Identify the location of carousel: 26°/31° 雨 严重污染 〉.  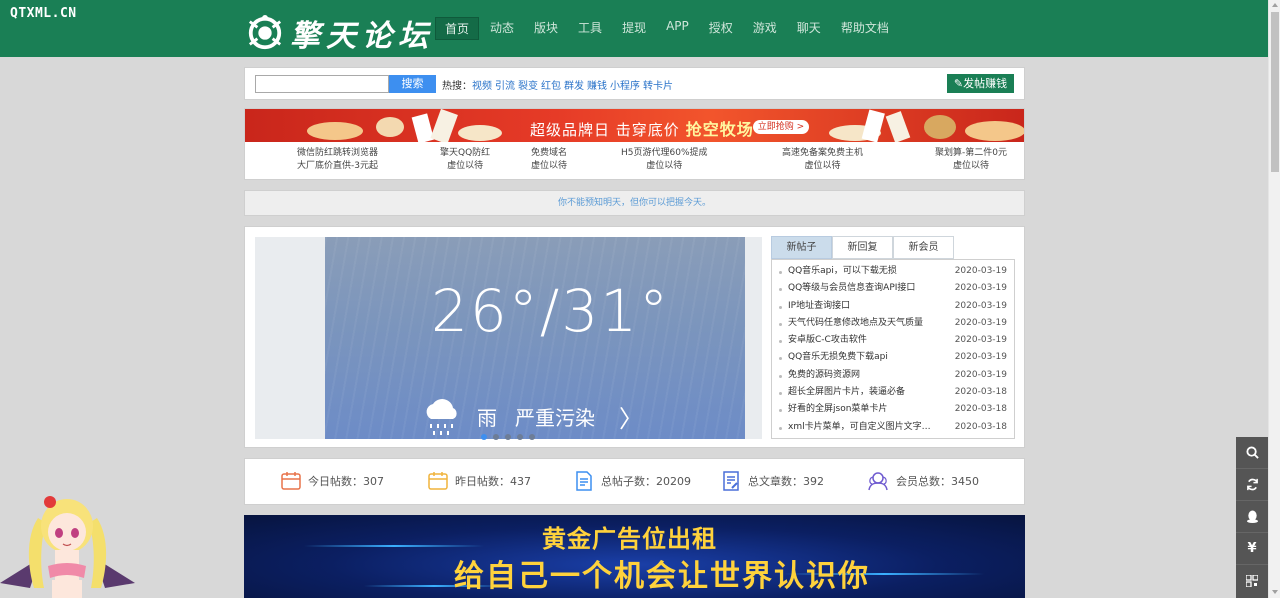
(508, 338).